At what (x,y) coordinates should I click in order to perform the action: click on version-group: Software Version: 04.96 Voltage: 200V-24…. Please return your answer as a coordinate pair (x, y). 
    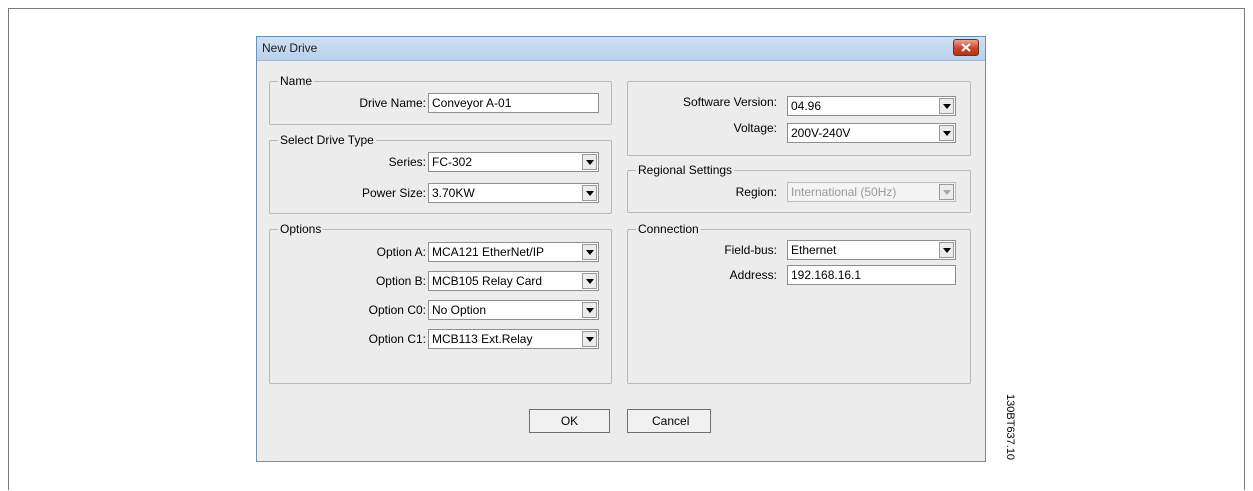
    Looking at the image, I should click on (799, 118).